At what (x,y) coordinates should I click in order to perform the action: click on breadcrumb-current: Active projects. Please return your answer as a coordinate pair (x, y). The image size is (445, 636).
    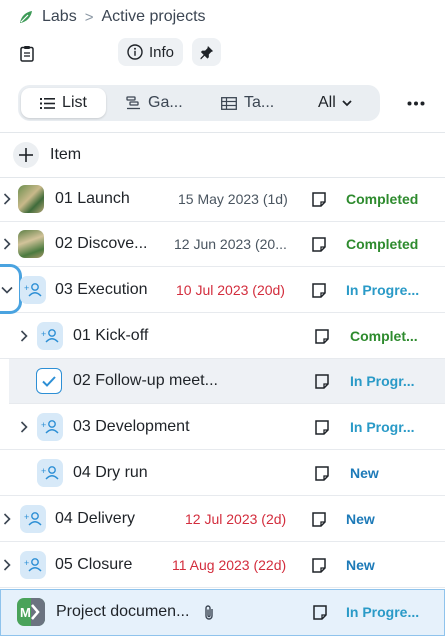
    Looking at the image, I should click on (153, 16).